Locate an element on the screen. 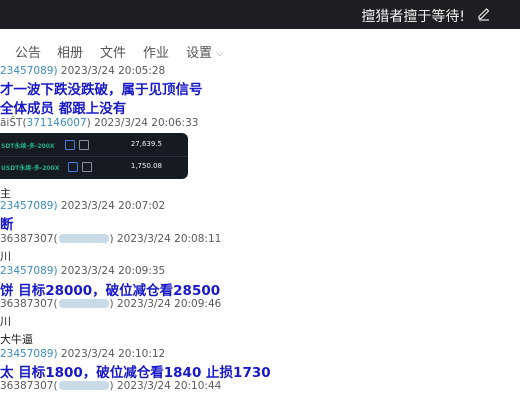  message-header: 23457089) 2023/3/24 20:09:35 is located at coordinates (82, 271).